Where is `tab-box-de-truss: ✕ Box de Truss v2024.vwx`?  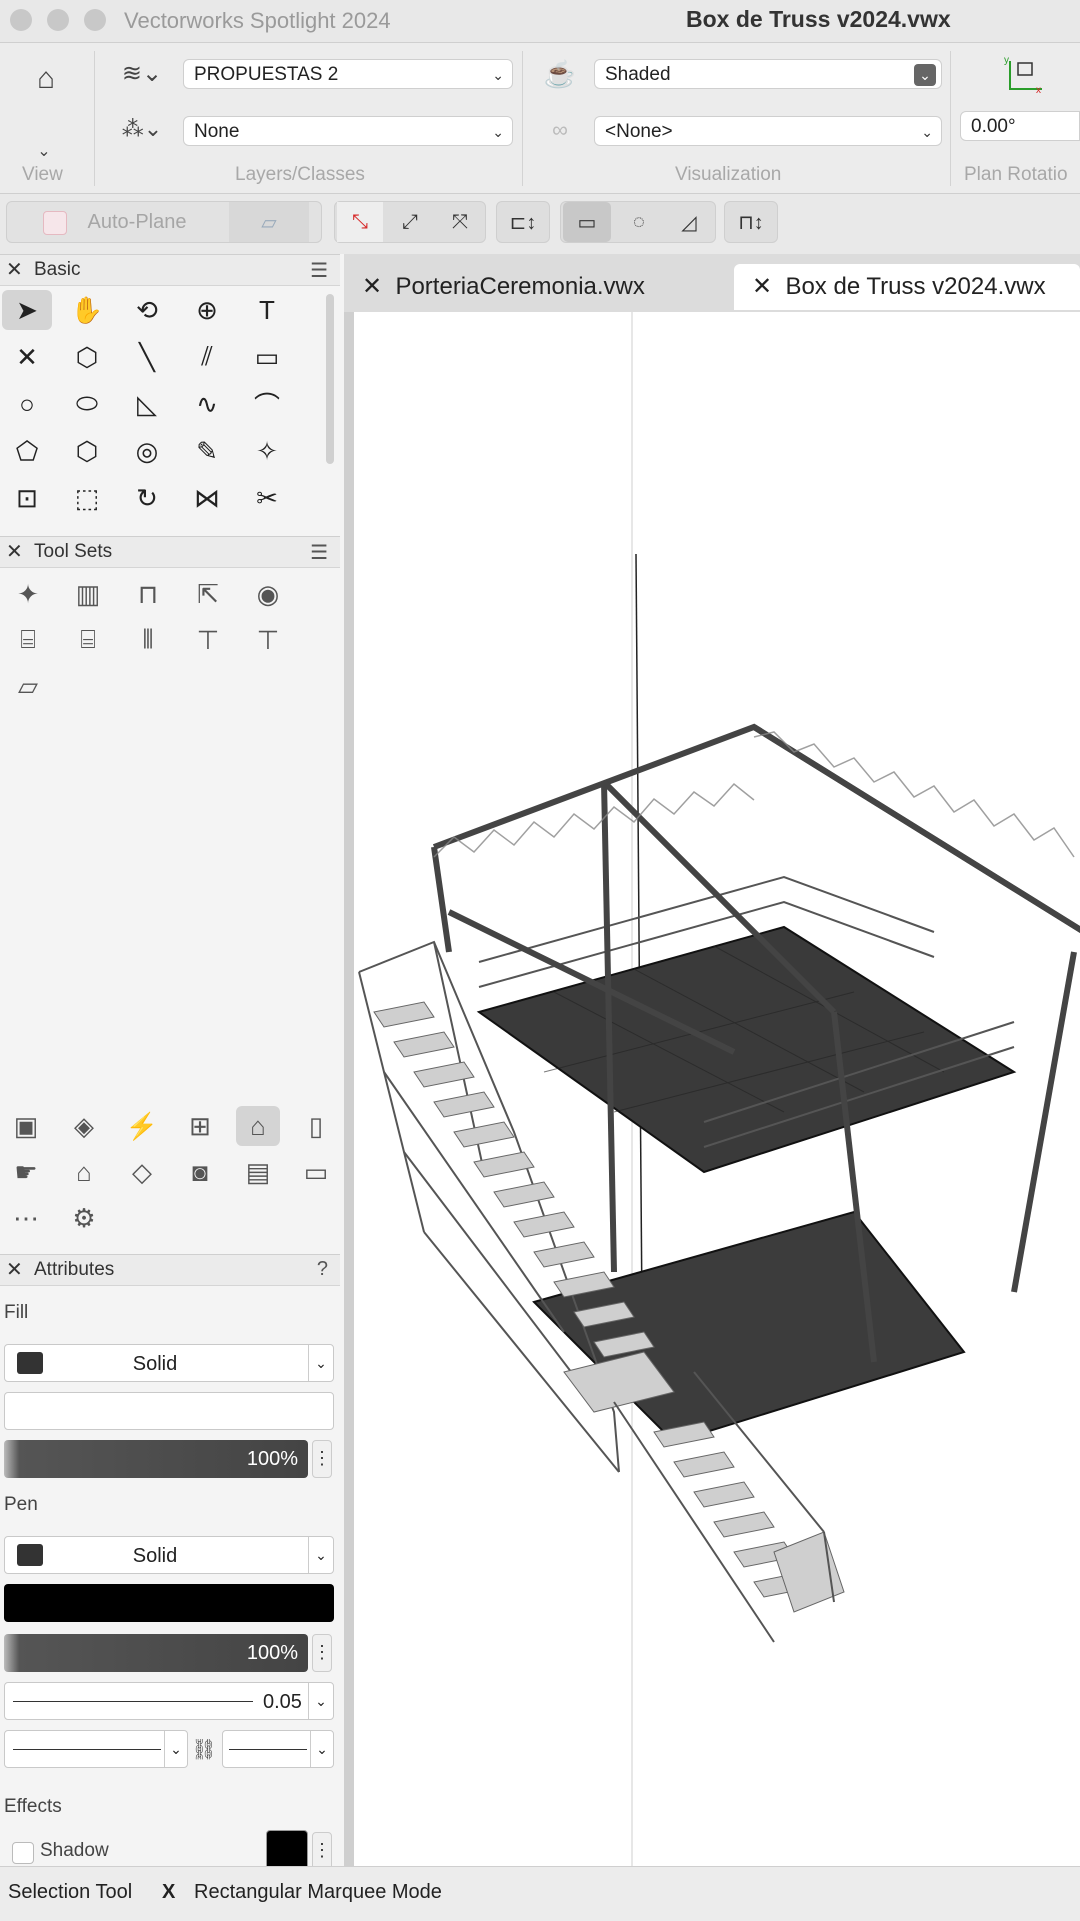
tab-box-de-truss: ✕ Box de Truss v2024.vwx is located at coordinates (907, 287).